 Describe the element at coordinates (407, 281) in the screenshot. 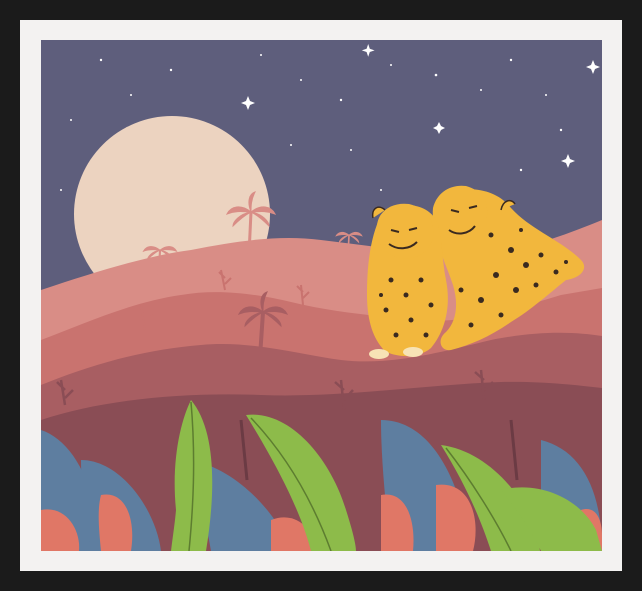

I see `cheetah-cub` at that location.